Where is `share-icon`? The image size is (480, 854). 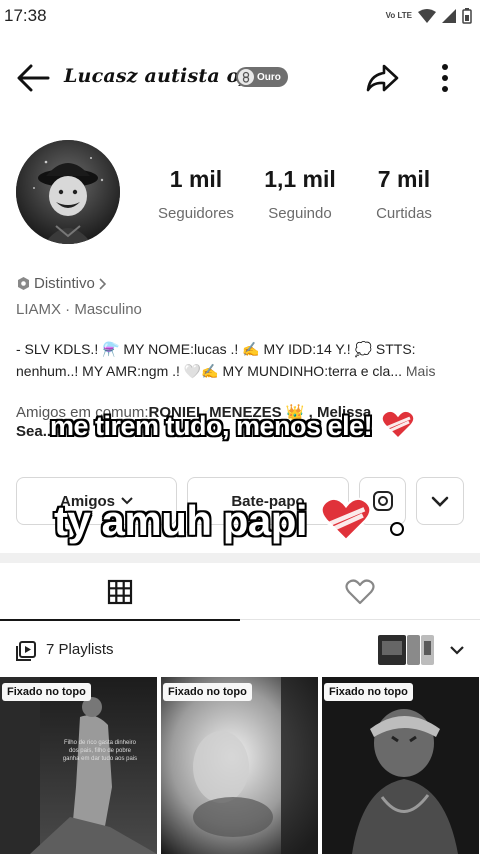
share-icon is located at coordinates (382, 78).